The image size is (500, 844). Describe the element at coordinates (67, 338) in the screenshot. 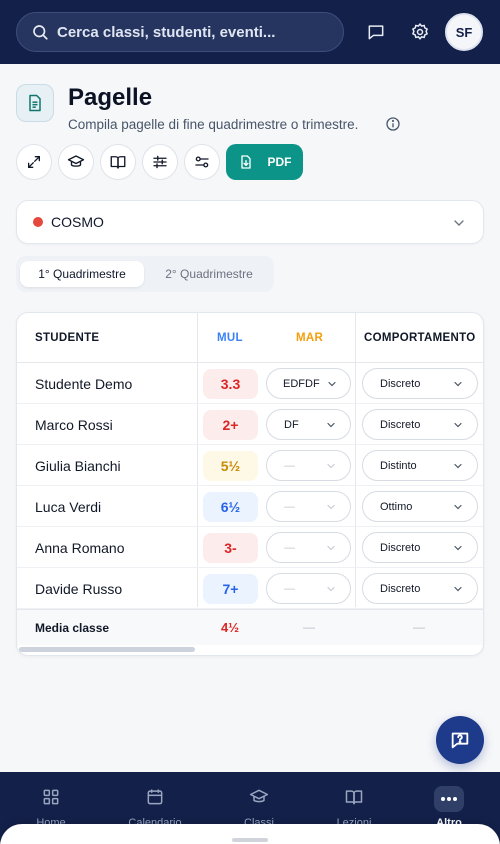

I see `header-student: STUDENTE` at that location.